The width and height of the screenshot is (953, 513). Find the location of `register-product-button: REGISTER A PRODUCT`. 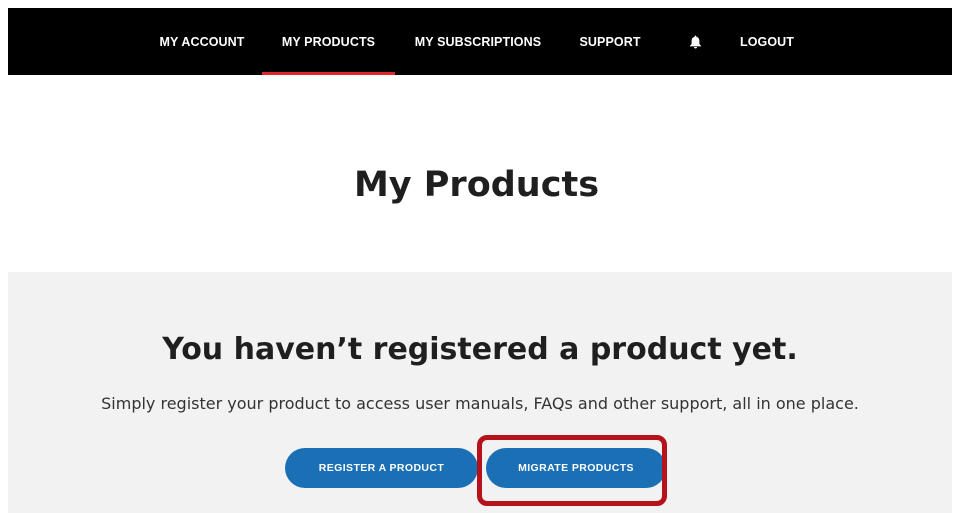

register-product-button: REGISTER A PRODUCT is located at coordinates (381, 468).